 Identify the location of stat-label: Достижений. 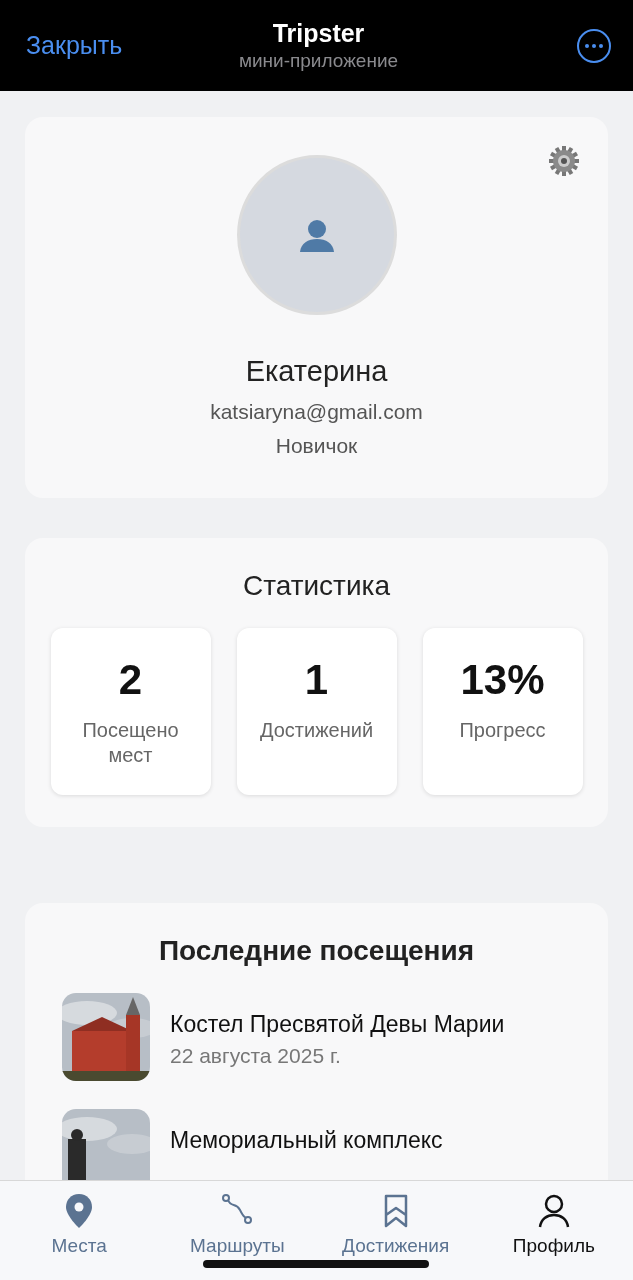
(316, 730).